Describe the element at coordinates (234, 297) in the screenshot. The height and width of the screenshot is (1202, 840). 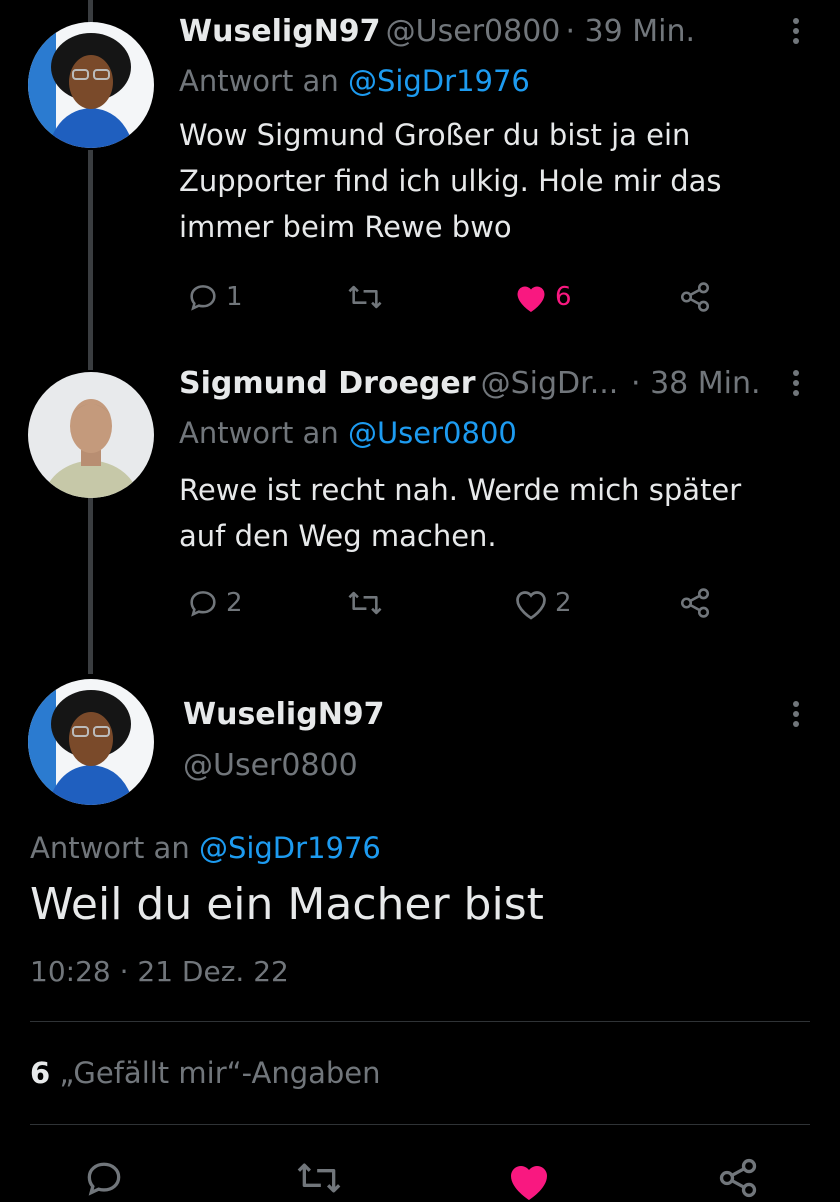
I see `reply-count: 1` at that location.